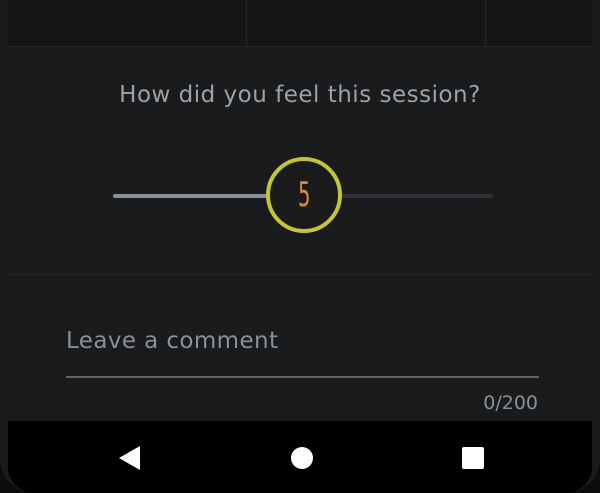 This screenshot has height=493, width=600. I want to click on comment-char-counter: 0/200, so click(510, 403).